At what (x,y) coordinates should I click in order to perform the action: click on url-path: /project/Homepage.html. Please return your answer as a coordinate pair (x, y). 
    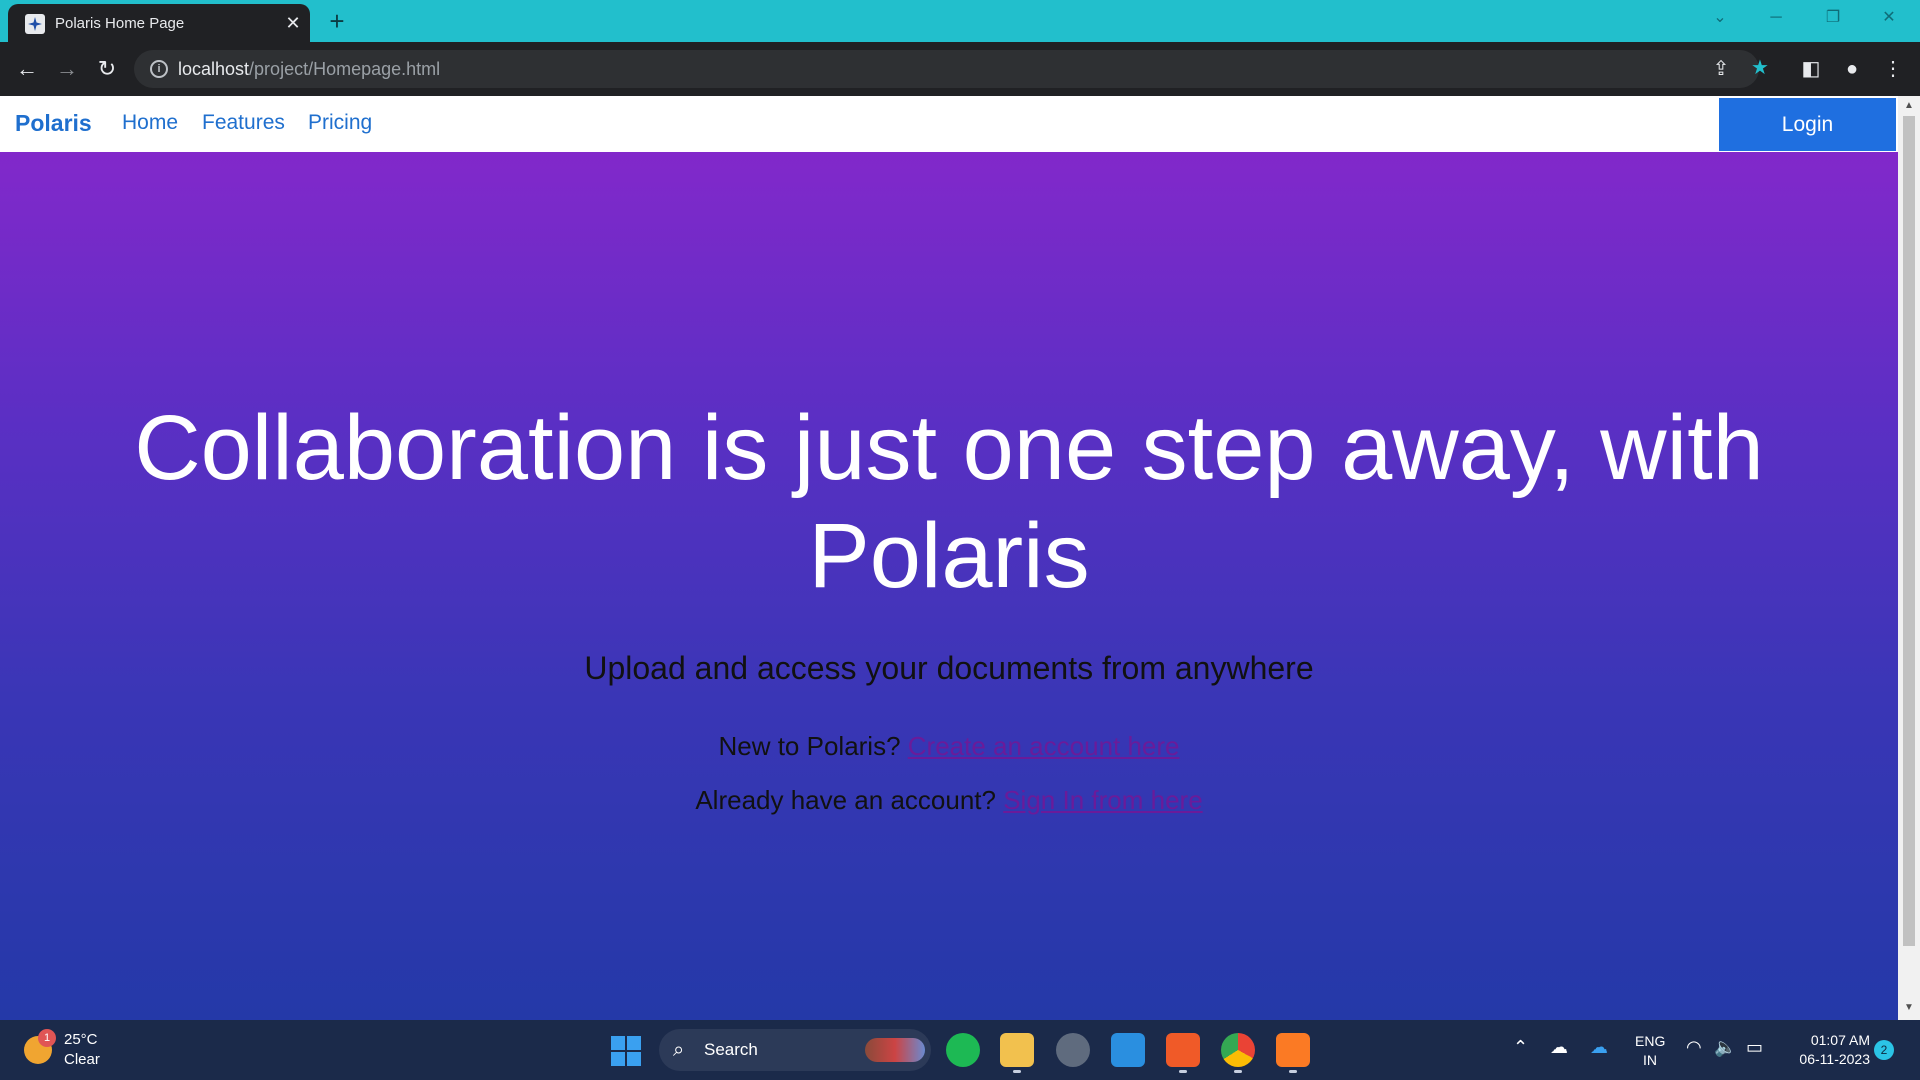
    Looking at the image, I should click on (345, 69).